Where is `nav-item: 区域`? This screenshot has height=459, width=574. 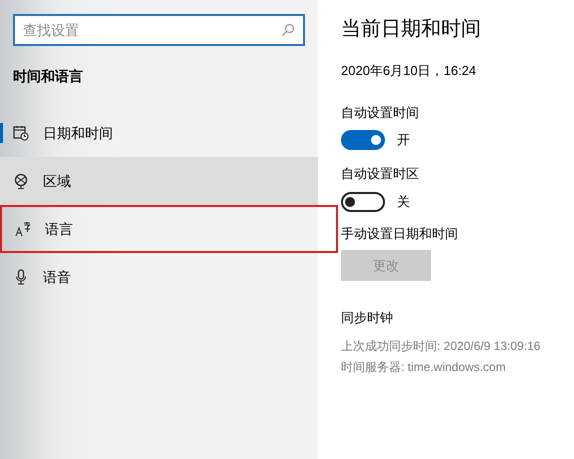
nav-item: 区域 is located at coordinates (159, 181).